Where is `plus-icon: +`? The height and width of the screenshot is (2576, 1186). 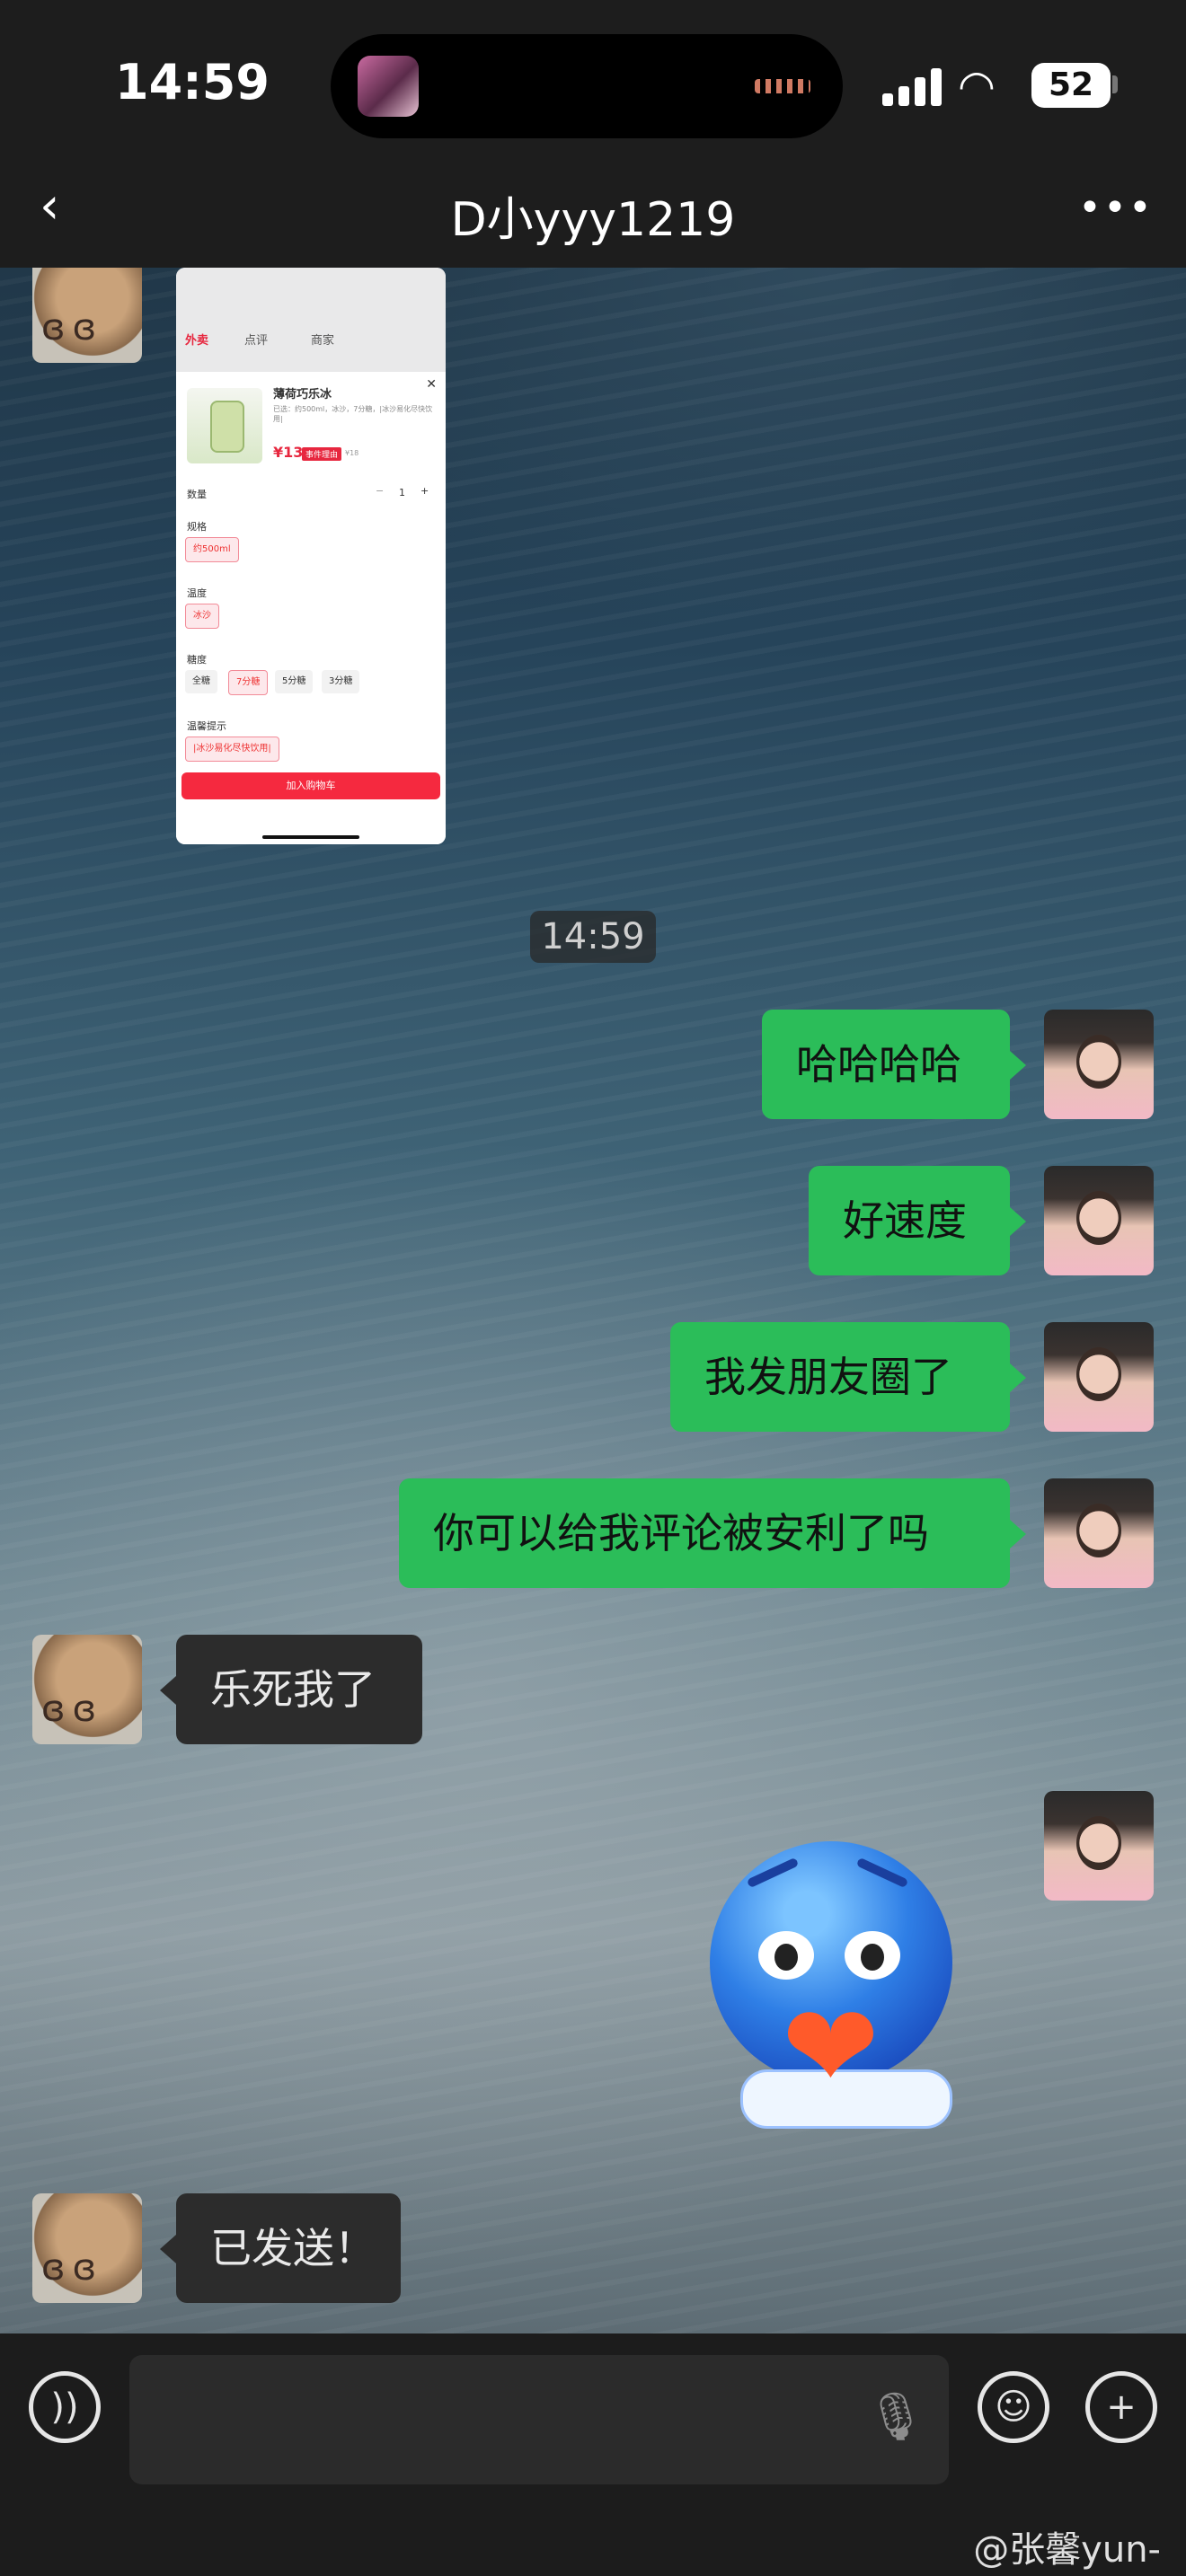 plus-icon: + is located at coordinates (1121, 2407).